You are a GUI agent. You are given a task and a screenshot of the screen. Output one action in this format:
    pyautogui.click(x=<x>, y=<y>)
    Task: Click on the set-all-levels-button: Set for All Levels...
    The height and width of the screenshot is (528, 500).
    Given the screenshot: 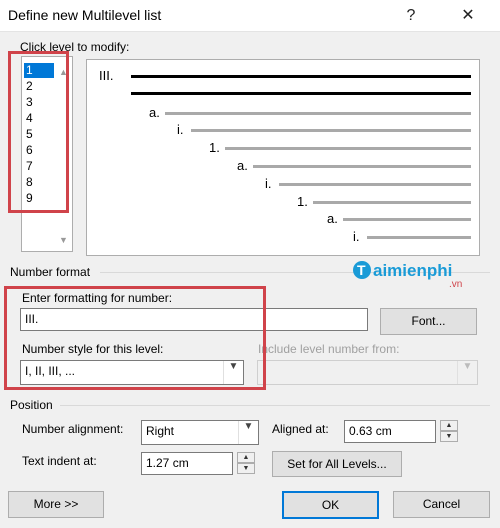 What is the action you would take?
    pyautogui.click(x=337, y=464)
    